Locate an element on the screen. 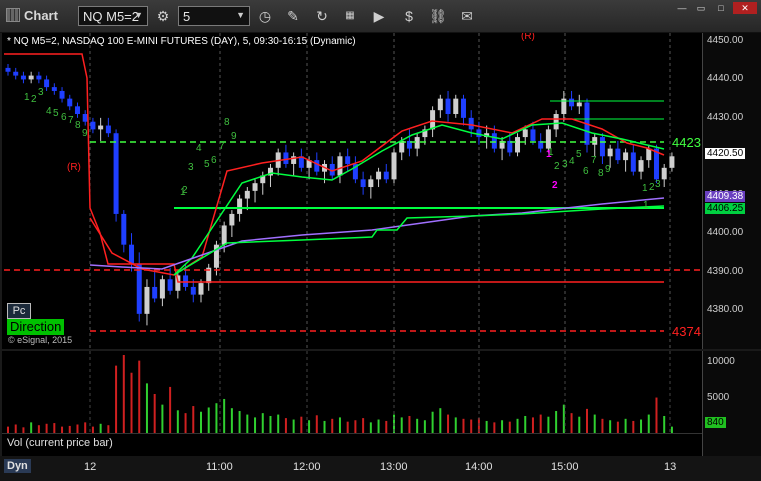 The height and width of the screenshot is (481, 761). direction-label: Direction is located at coordinates (36, 327).